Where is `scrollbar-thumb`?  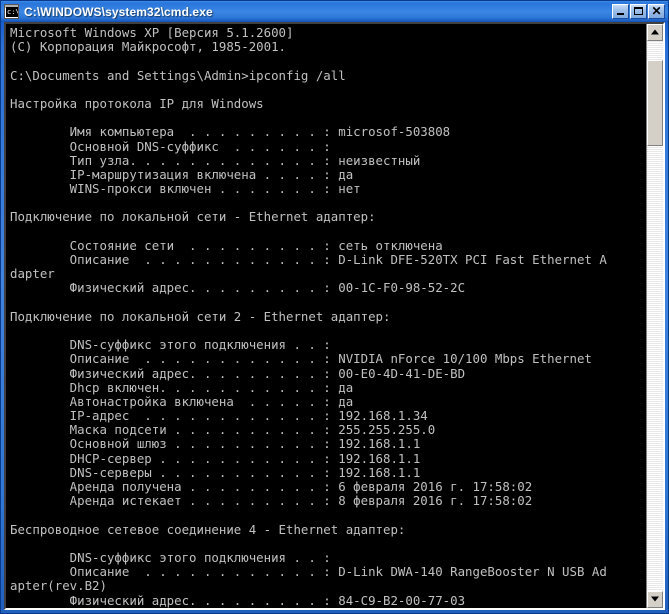
scrollbar-thumb is located at coordinates (655, 103).